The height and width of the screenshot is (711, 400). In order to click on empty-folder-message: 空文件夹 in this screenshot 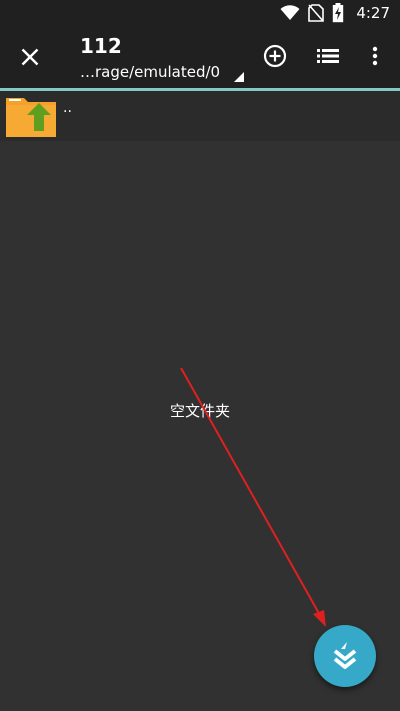, I will do `click(199, 411)`.